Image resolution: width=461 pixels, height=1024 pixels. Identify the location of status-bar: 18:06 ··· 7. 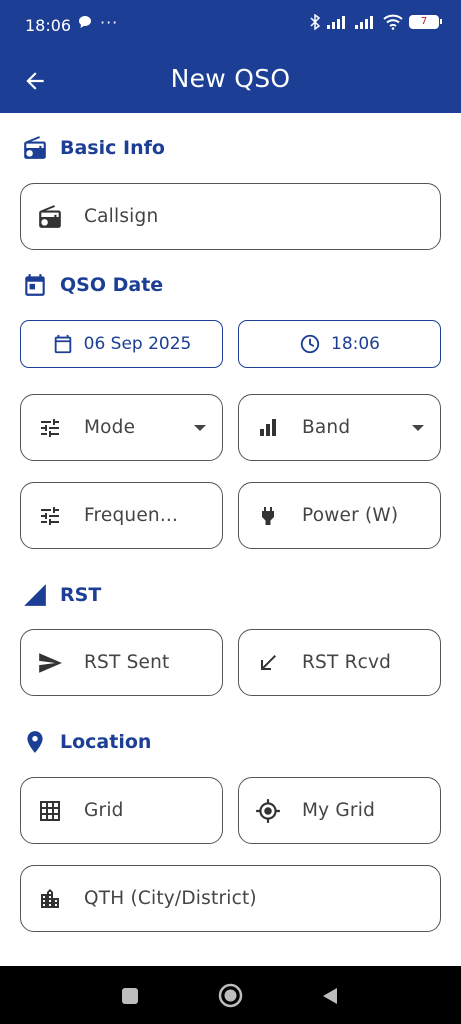
(230, 26).